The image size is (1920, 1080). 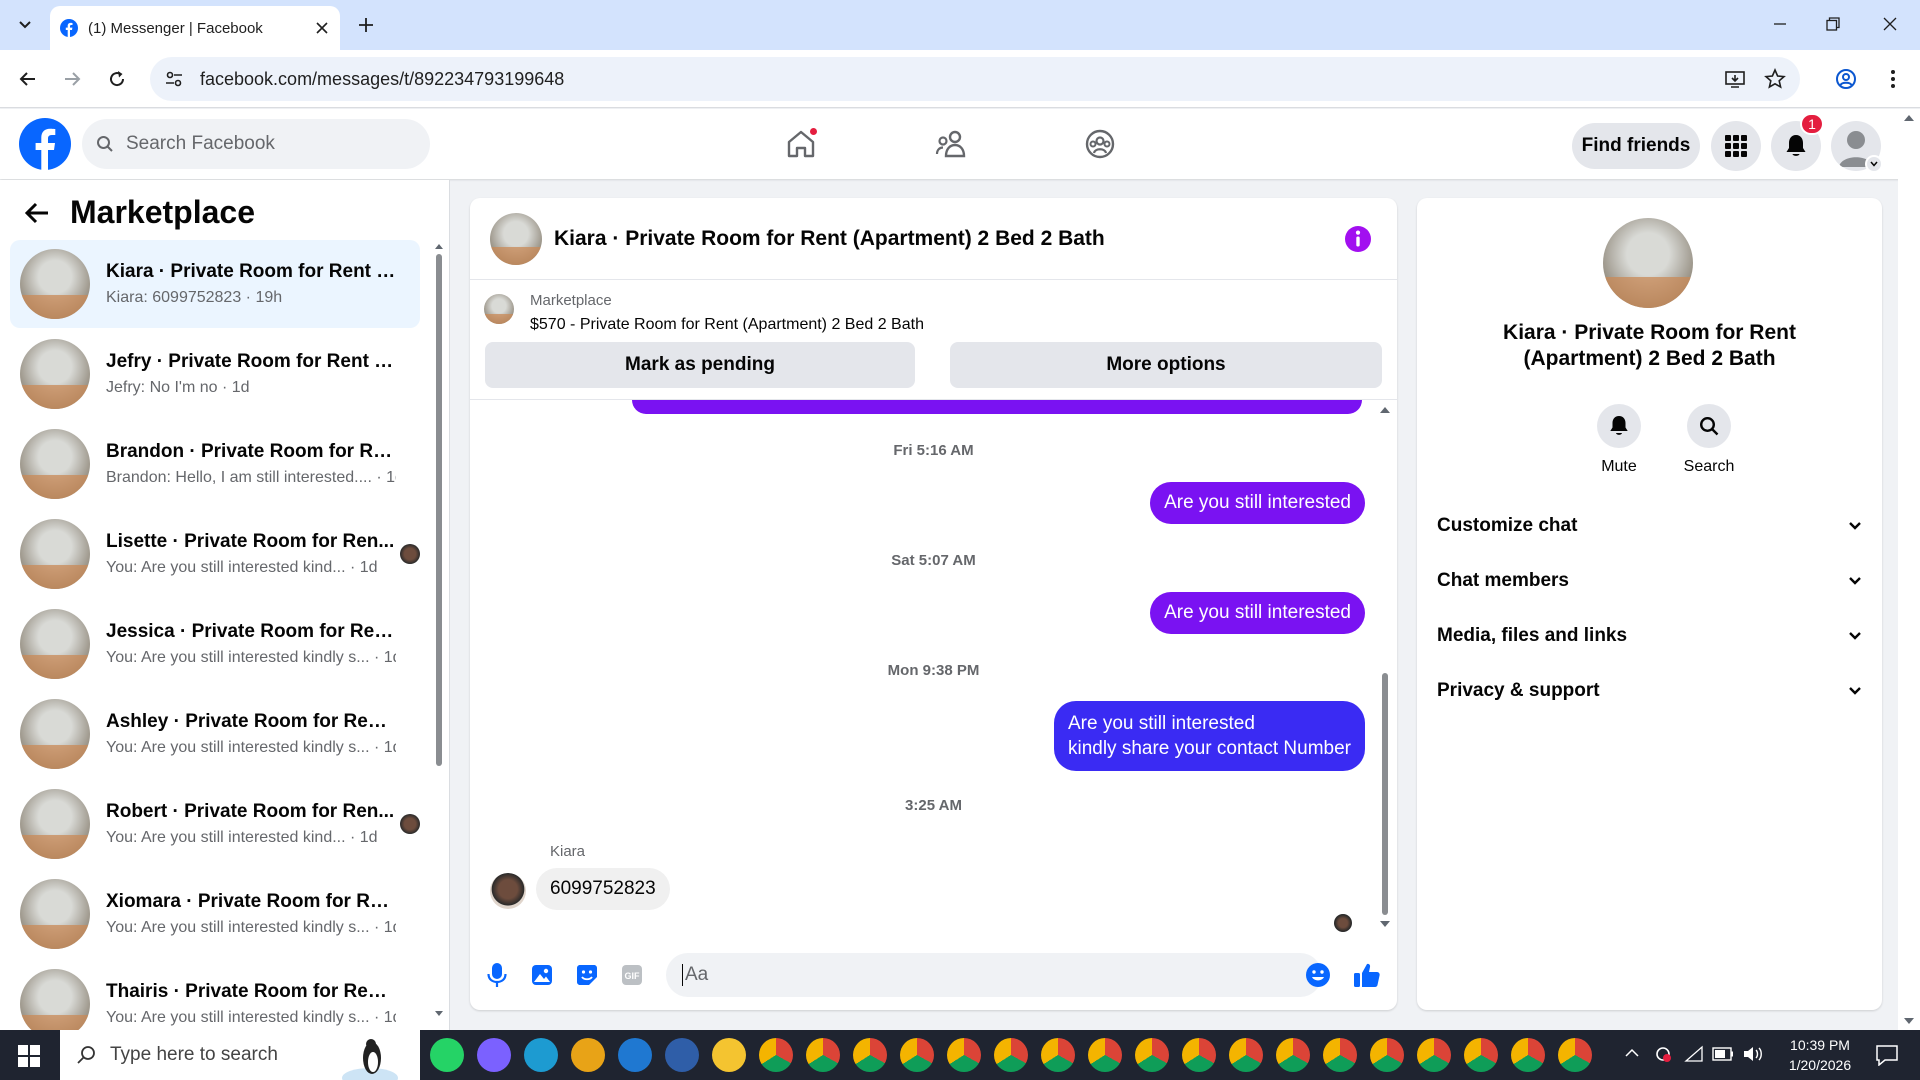 What do you see at coordinates (951, 144) in the screenshot?
I see `nav-friends` at bounding box center [951, 144].